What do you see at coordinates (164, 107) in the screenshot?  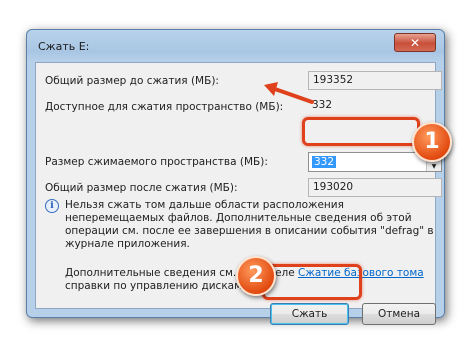 I see `available-label: Доступное для сжатия пространство (МБ):` at bounding box center [164, 107].